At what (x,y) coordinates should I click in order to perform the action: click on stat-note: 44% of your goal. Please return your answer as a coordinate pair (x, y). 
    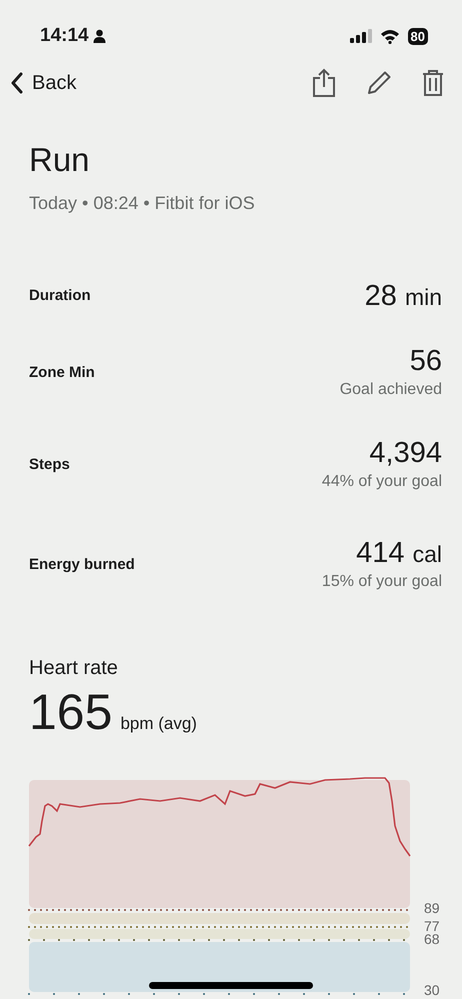
    Looking at the image, I should click on (382, 482).